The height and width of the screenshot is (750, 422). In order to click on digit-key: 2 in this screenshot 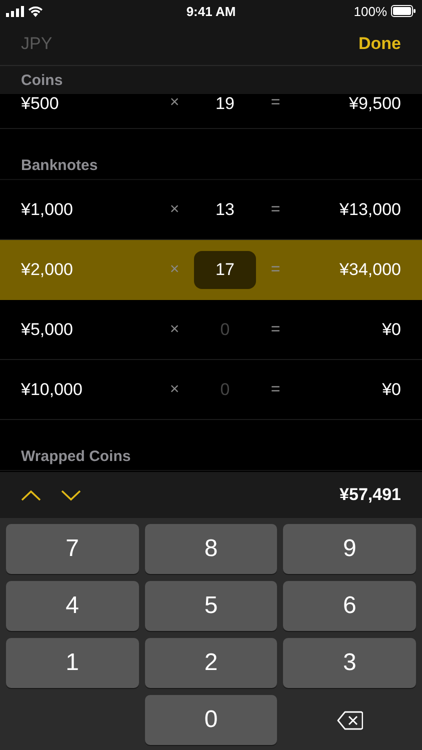, I will do `click(211, 663)`.